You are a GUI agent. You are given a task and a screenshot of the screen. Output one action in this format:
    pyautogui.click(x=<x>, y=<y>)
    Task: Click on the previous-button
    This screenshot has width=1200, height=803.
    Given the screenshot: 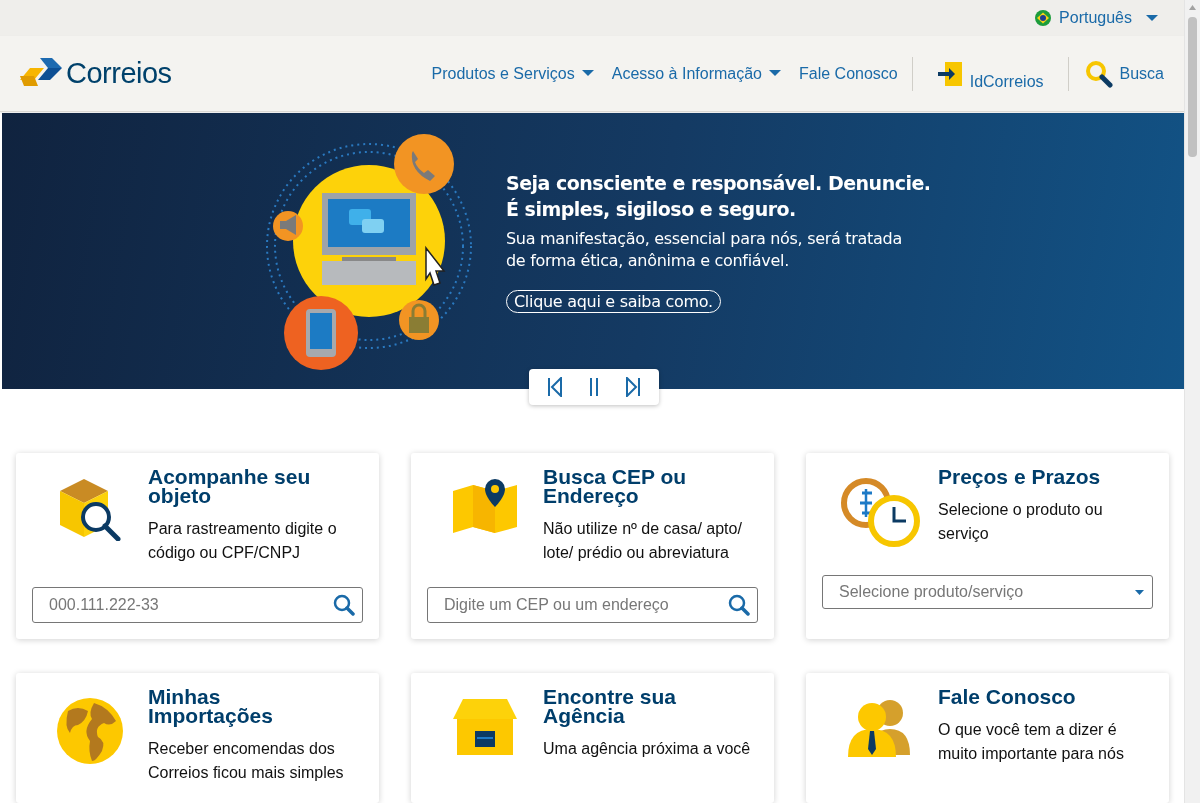 What is the action you would take?
    pyautogui.click(x=555, y=387)
    